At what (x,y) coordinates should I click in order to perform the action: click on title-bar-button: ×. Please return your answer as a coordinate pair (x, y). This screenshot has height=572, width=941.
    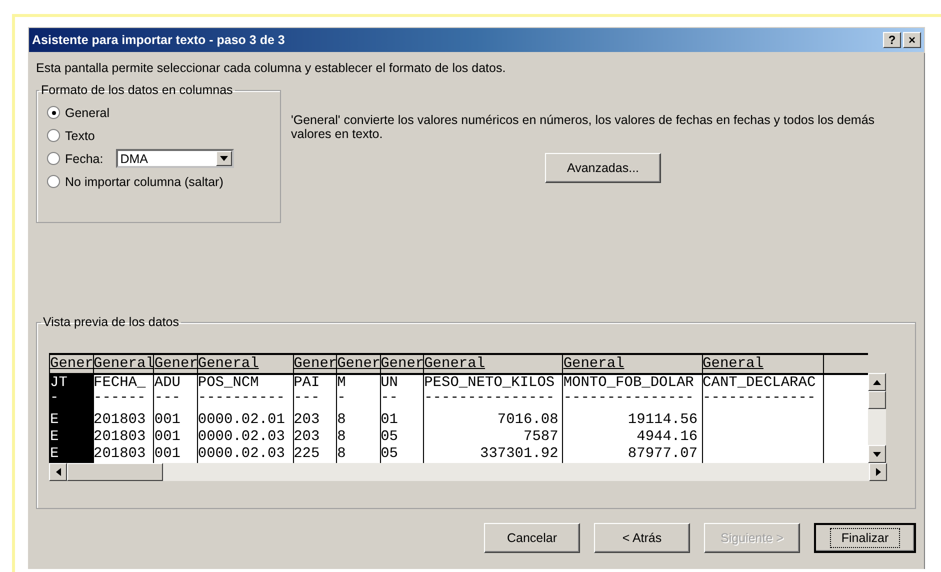
    Looking at the image, I should click on (912, 40).